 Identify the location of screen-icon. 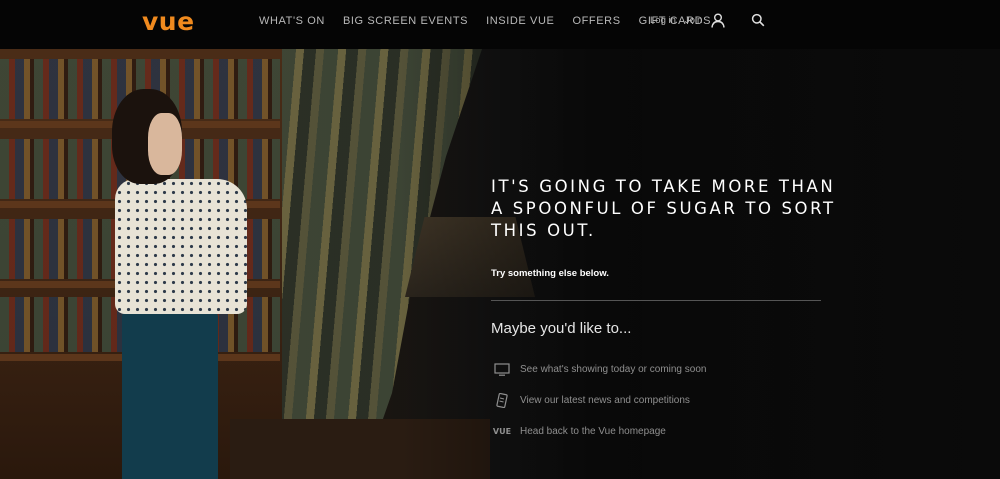
(502, 369).